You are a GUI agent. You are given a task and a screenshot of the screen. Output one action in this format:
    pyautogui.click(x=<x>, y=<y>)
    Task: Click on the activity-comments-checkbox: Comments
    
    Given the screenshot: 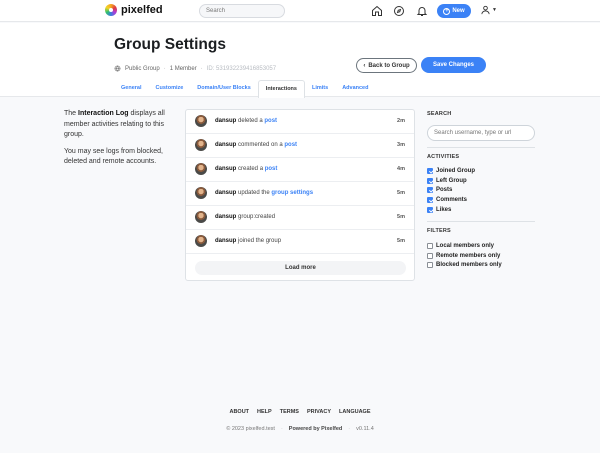 What is the action you would take?
    pyautogui.click(x=481, y=200)
    